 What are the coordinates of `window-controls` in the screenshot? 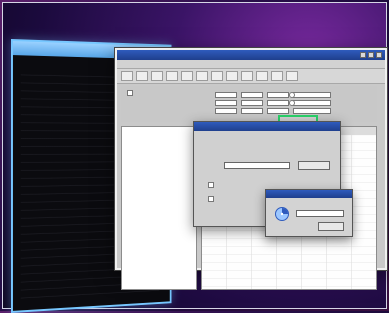 It's located at (371, 55).